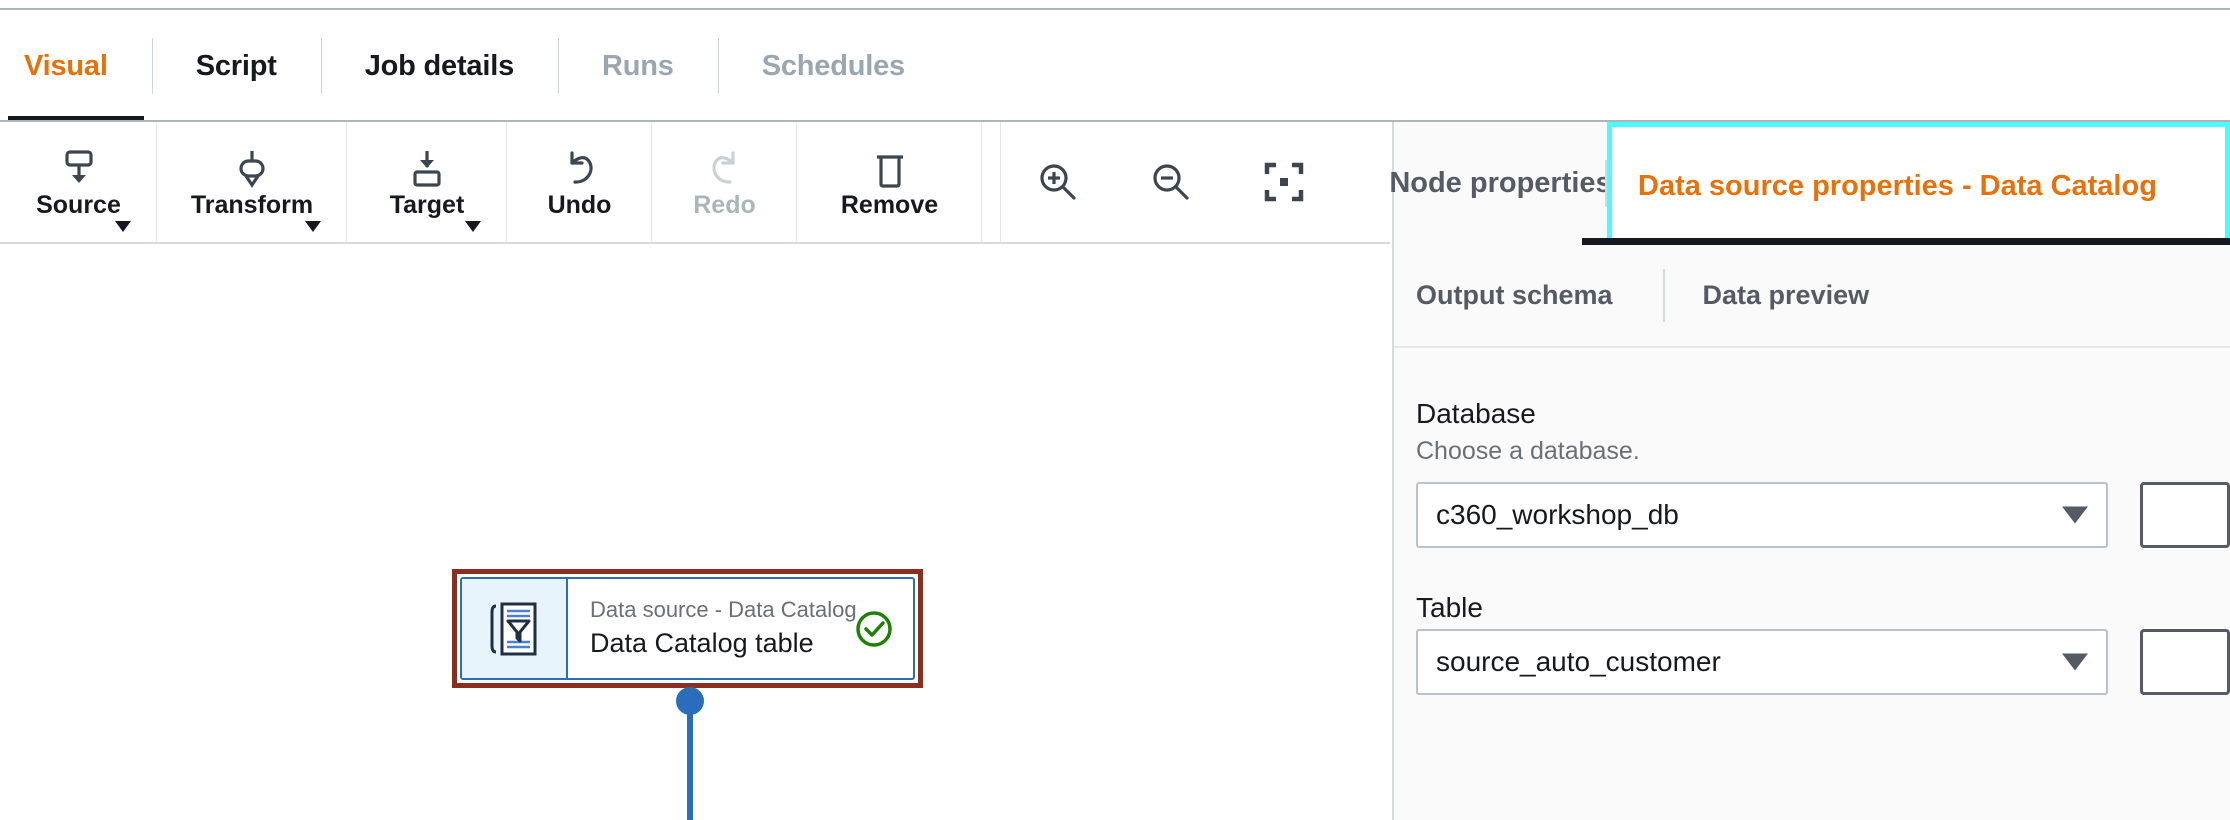 This screenshot has height=820, width=2230. I want to click on toolbar-remove-button: Remove, so click(889, 182).